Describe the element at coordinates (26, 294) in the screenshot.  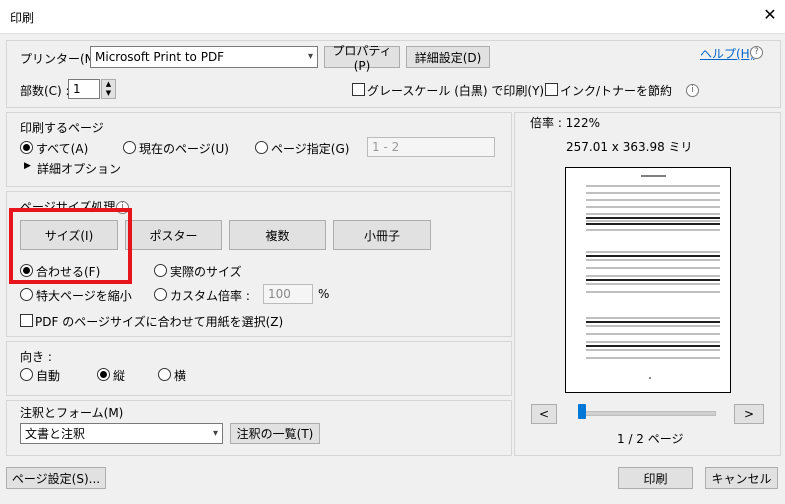
I see `shrink-radio` at that location.